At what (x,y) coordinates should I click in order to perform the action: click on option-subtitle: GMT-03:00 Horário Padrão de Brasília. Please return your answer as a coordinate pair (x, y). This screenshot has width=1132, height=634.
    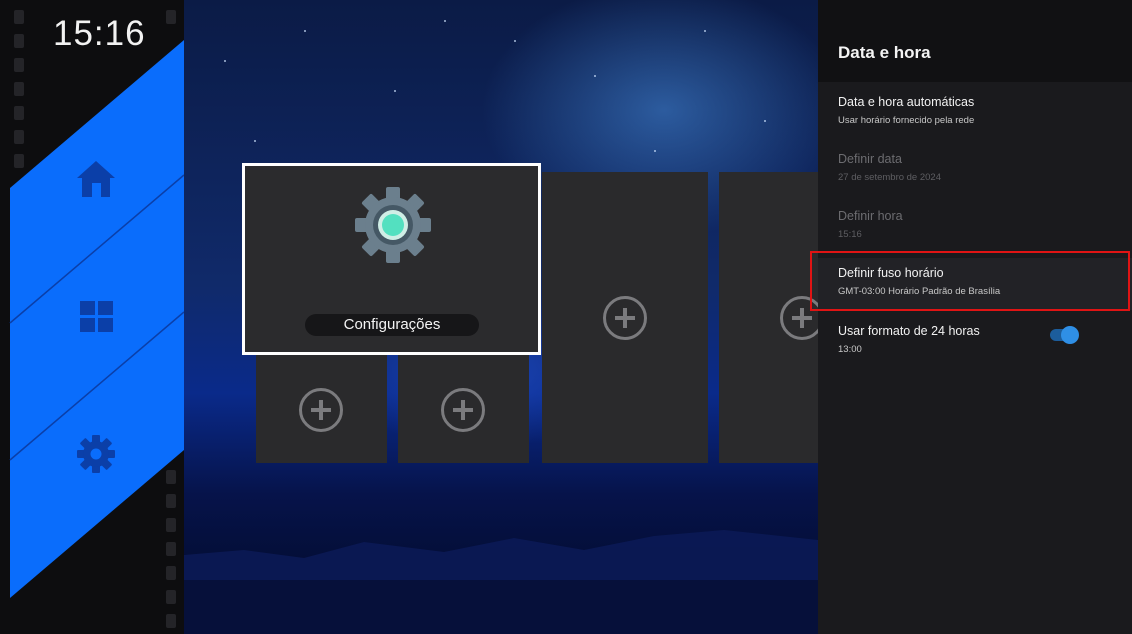
    Looking at the image, I should click on (919, 291).